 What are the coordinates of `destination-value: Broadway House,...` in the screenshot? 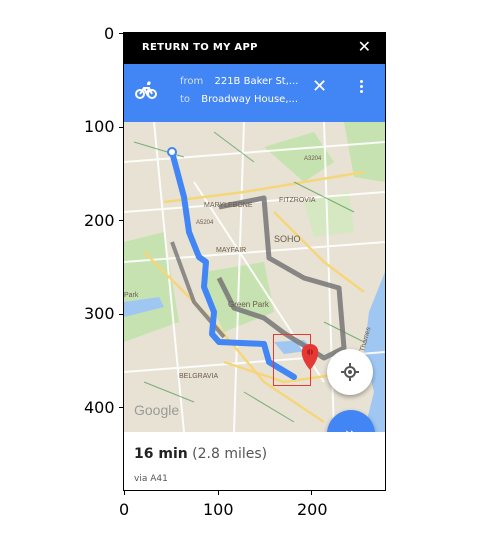 It's located at (249, 99).